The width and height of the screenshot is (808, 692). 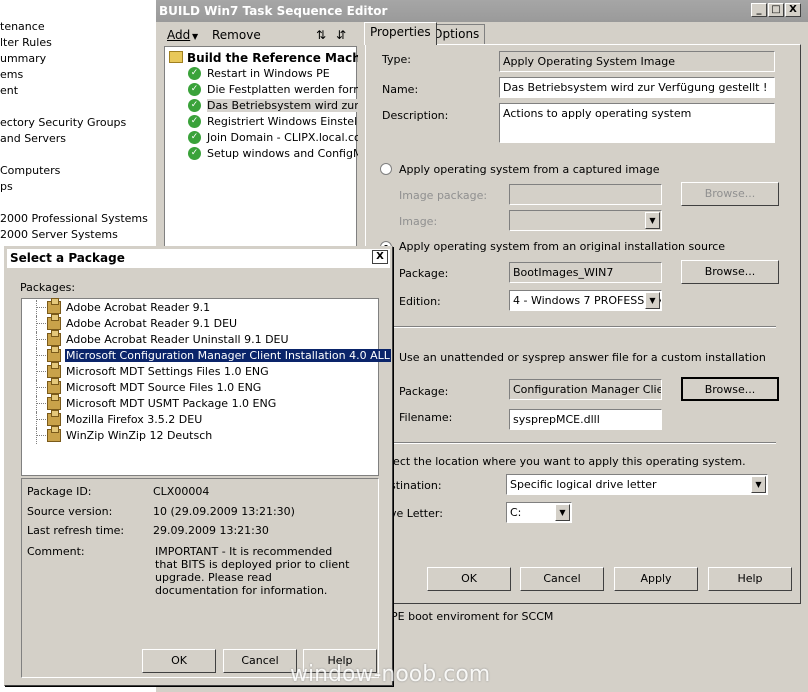 I want to click on source-version-label: Source version:, so click(x=70, y=511).